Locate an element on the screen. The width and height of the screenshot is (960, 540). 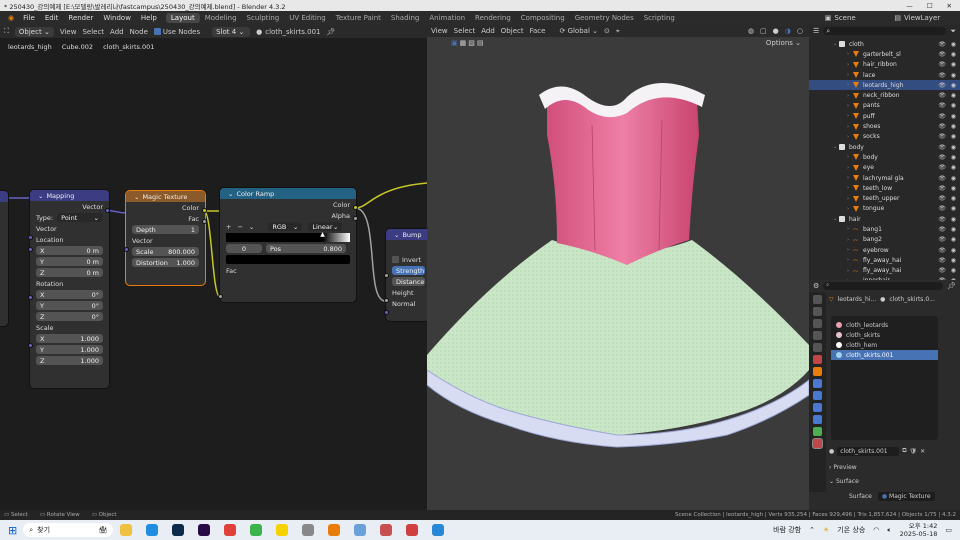
outliner-row: ⌄ cloth 👁︎ ◉ is located at coordinates (884, 44).